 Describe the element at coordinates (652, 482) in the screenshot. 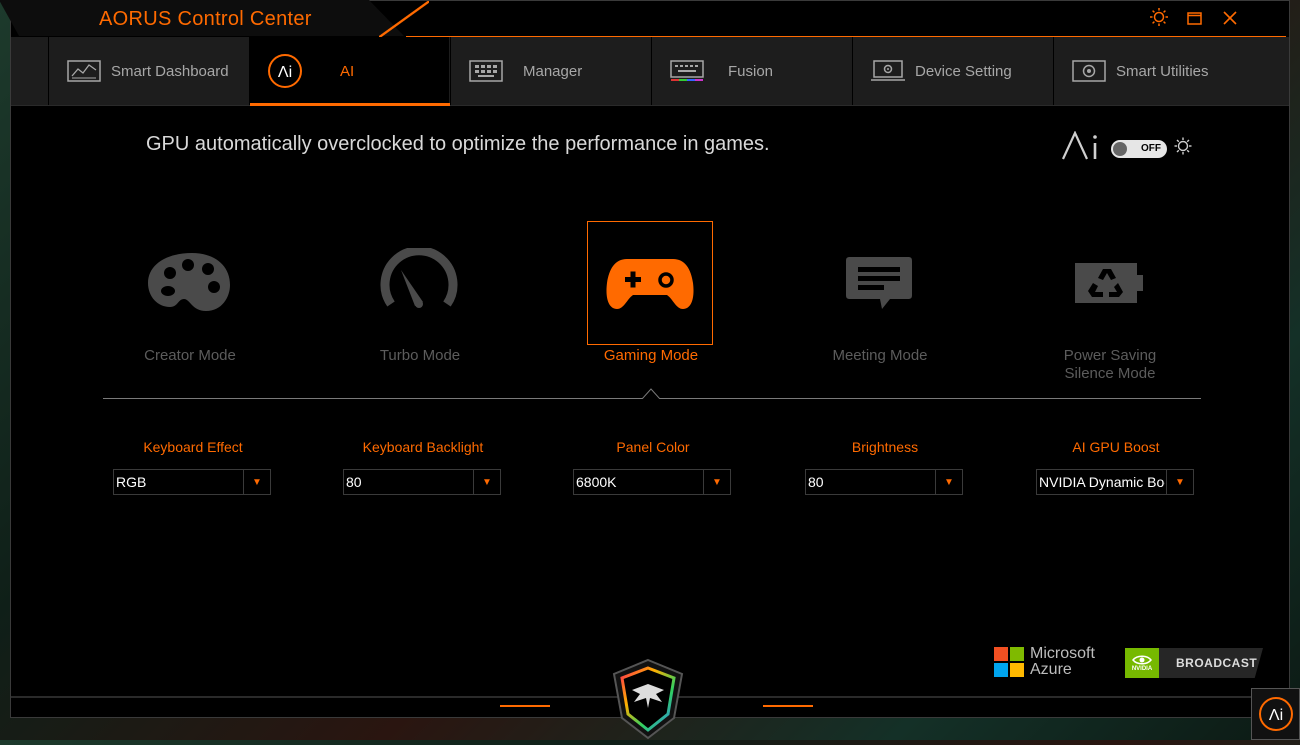

I see `panel-color-dropdown: 6800K ▼` at that location.